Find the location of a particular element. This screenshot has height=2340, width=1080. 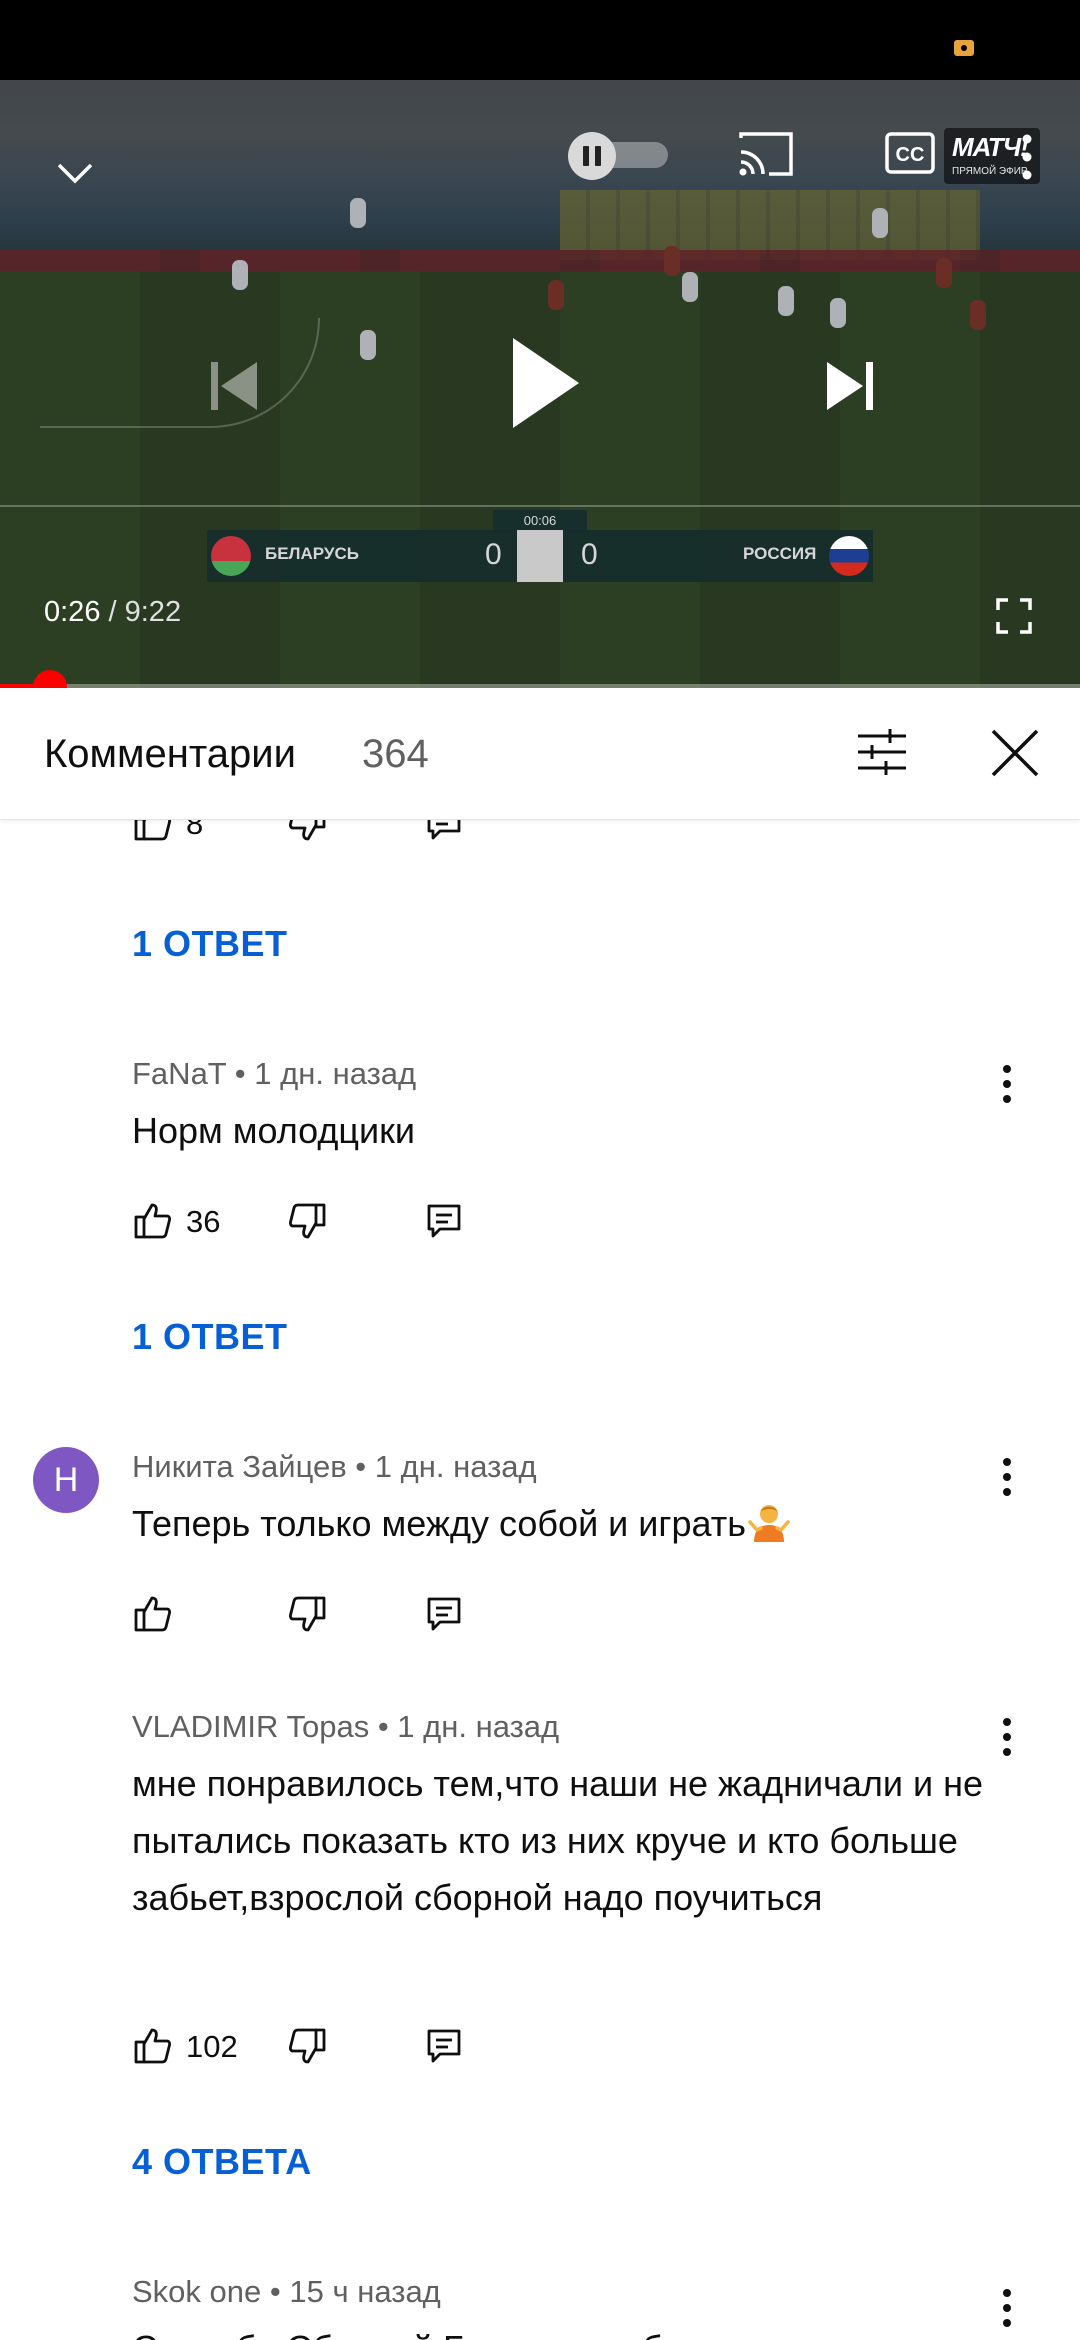

russia-flag-icon is located at coordinates (849, 556).